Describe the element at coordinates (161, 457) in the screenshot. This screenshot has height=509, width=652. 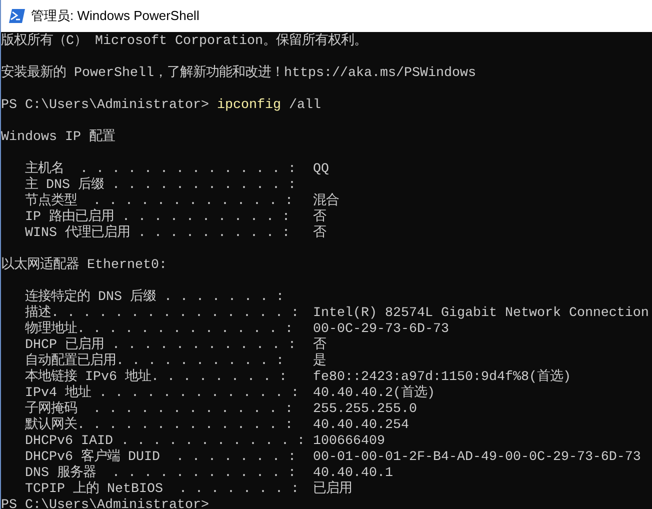
I see `field-label: DHCPv6 客户端 DUID . . . . . . . :` at that location.